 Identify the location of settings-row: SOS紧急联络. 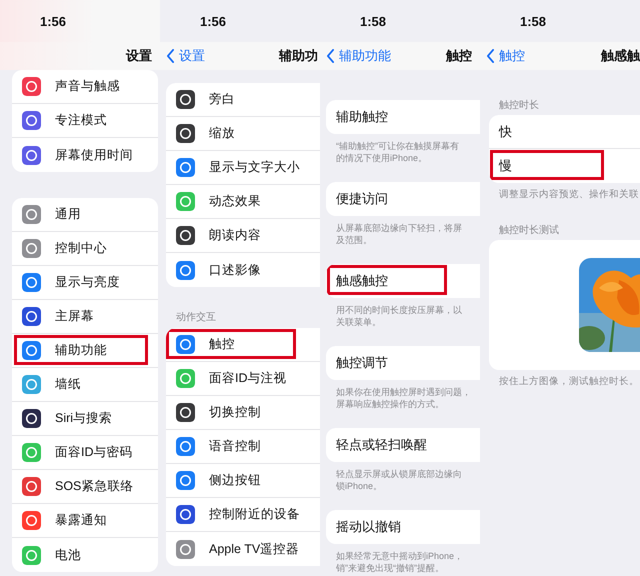
(85, 487).